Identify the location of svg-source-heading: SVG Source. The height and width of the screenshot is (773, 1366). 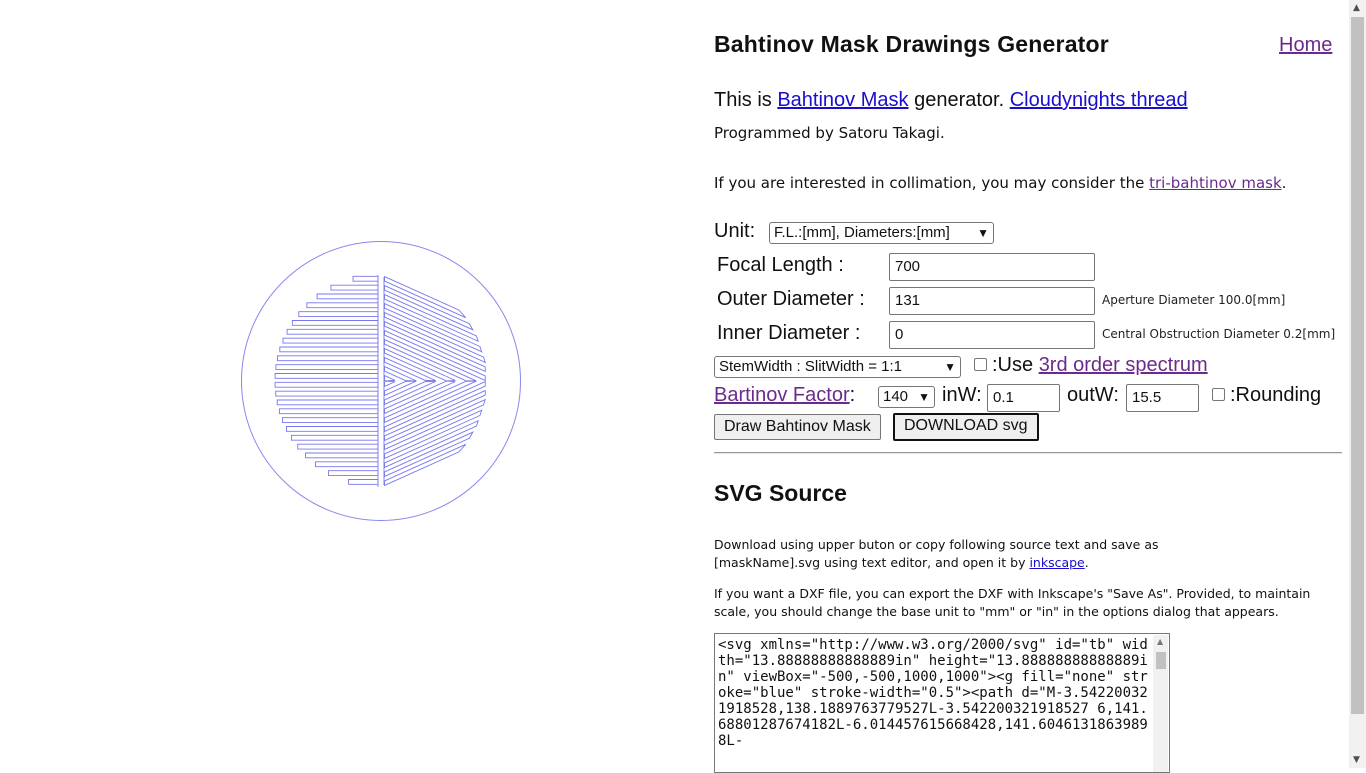
(780, 493).